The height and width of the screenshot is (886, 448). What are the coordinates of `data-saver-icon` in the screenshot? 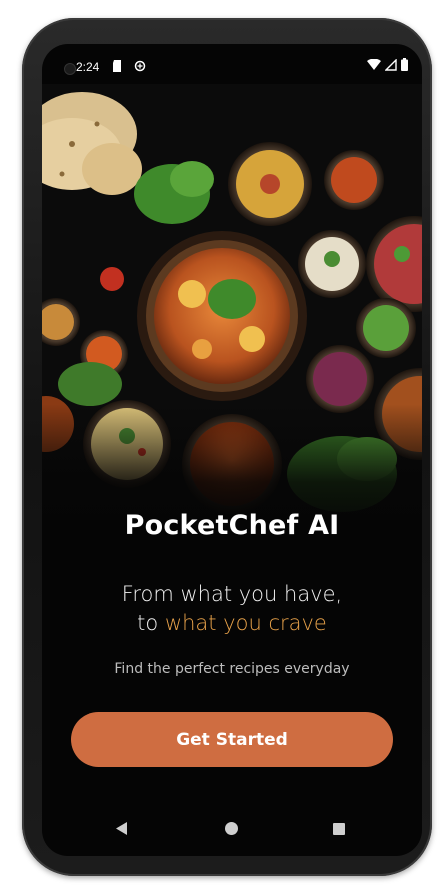 It's located at (140, 67).